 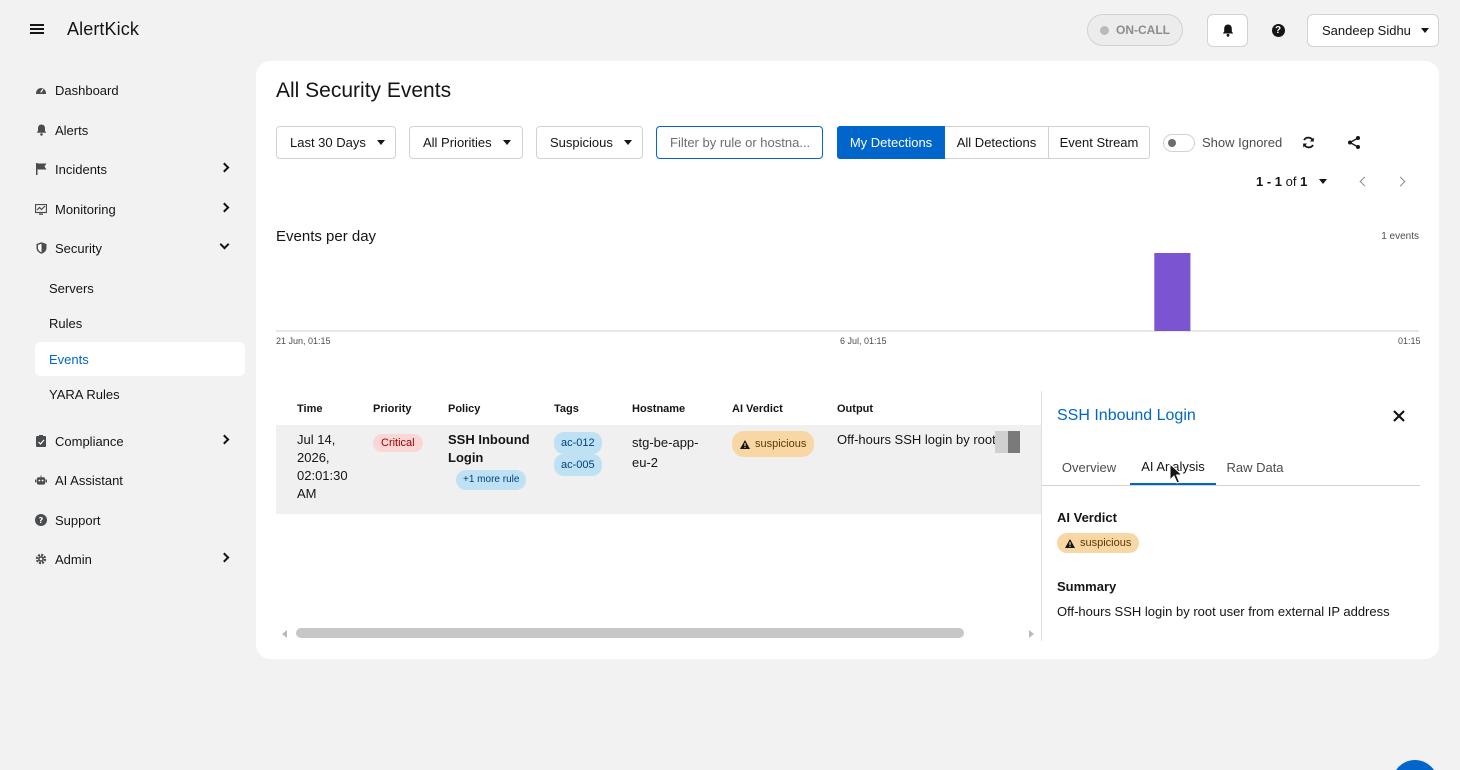 What do you see at coordinates (140, 480) in the screenshot?
I see `sidebar-item-ai-assistant: AI Assistant` at bounding box center [140, 480].